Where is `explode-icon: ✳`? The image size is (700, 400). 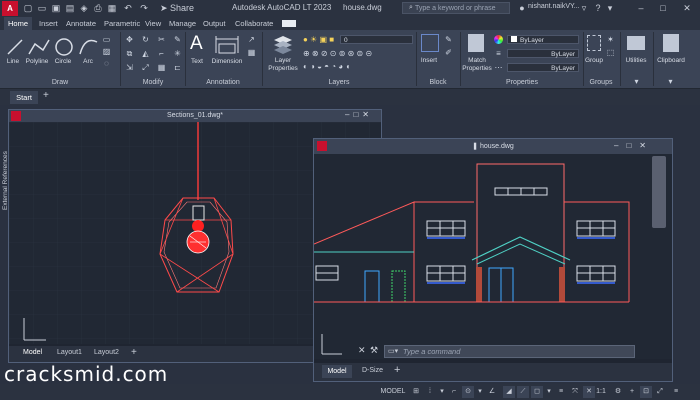 explode-icon: ✳ is located at coordinates (177, 53).